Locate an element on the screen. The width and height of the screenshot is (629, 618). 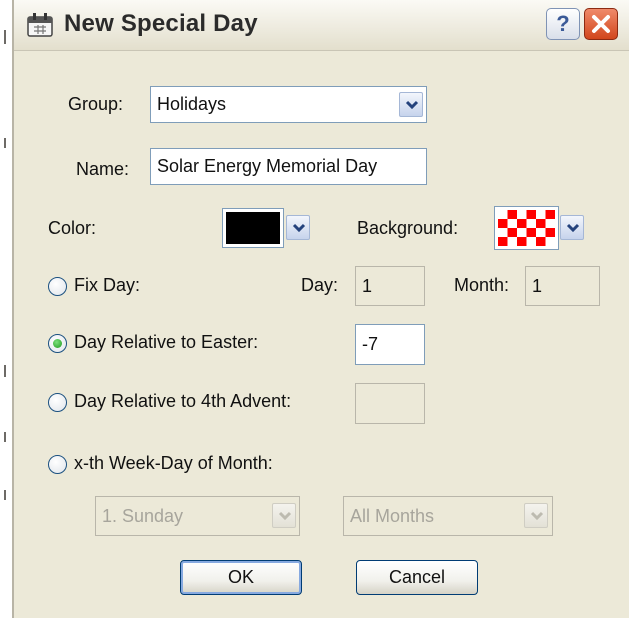
group-label: Group: is located at coordinates (96, 104).